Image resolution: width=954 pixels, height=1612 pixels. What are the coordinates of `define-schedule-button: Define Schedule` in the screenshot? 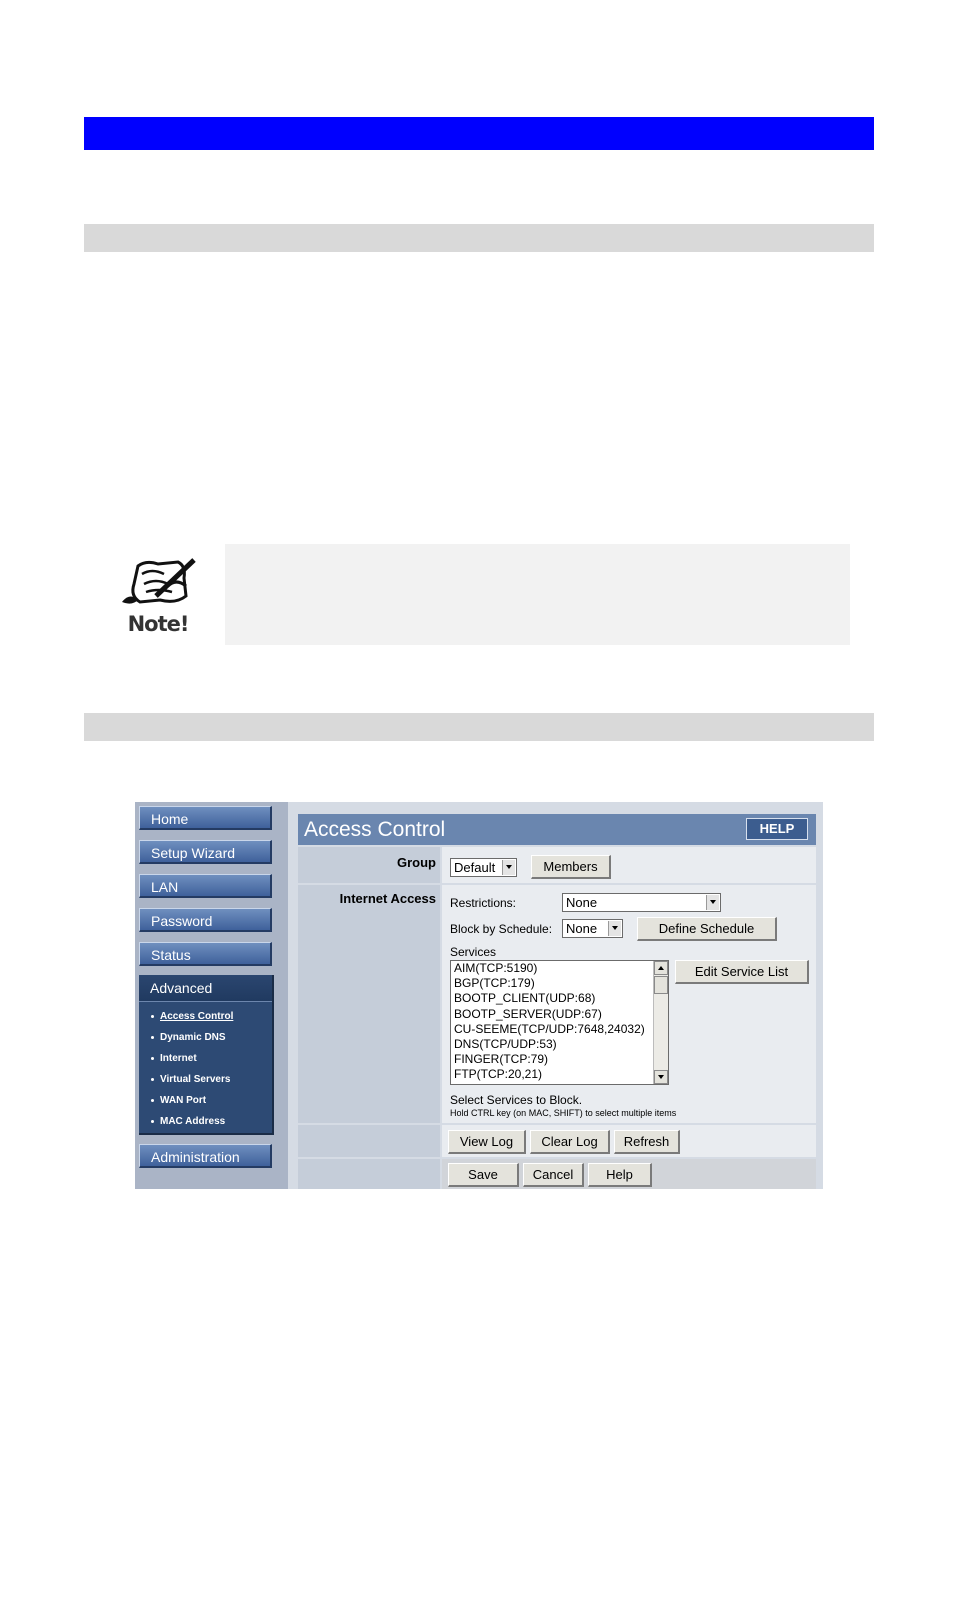 It's located at (707, 929).